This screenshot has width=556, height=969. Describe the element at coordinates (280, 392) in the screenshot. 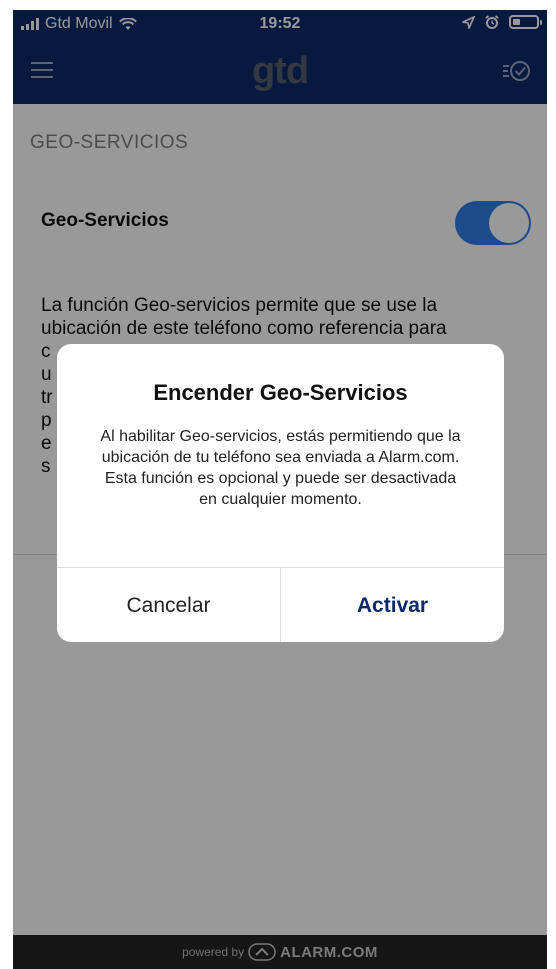

I see `dialog-title: Encender Geo-Servicios` at that location.